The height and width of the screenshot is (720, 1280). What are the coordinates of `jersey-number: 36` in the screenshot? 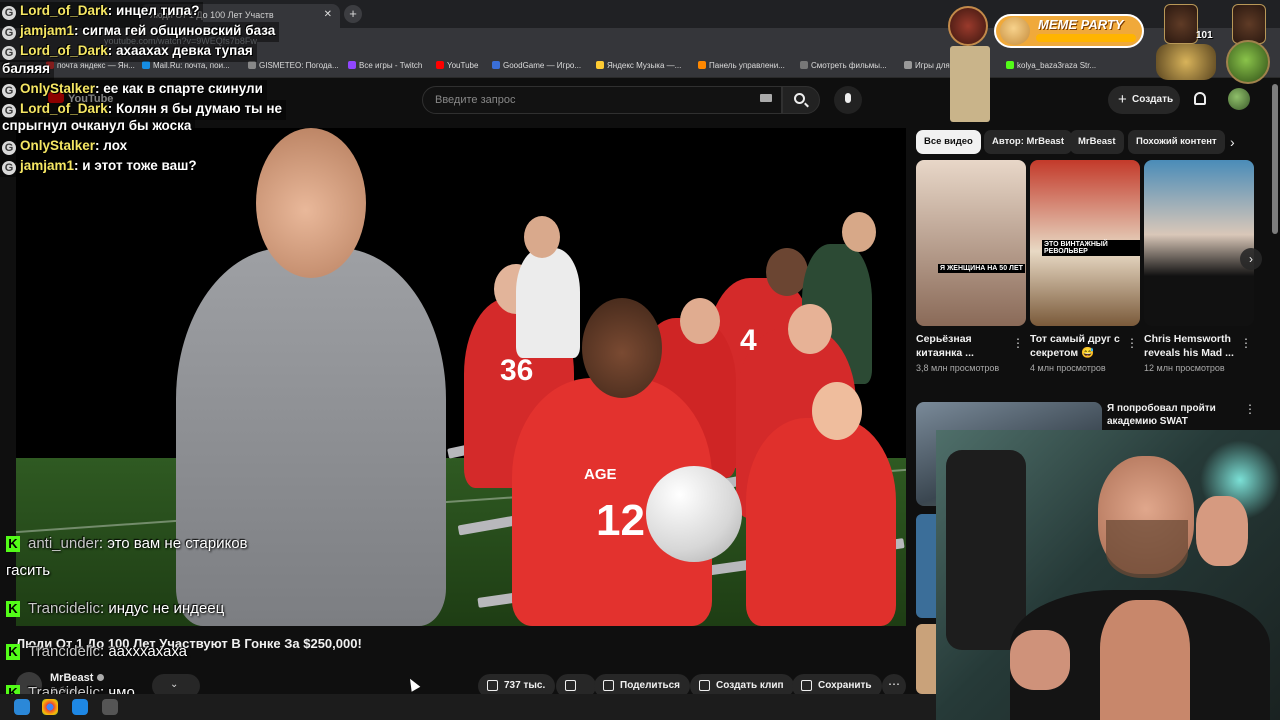 It's located at (517, 370).